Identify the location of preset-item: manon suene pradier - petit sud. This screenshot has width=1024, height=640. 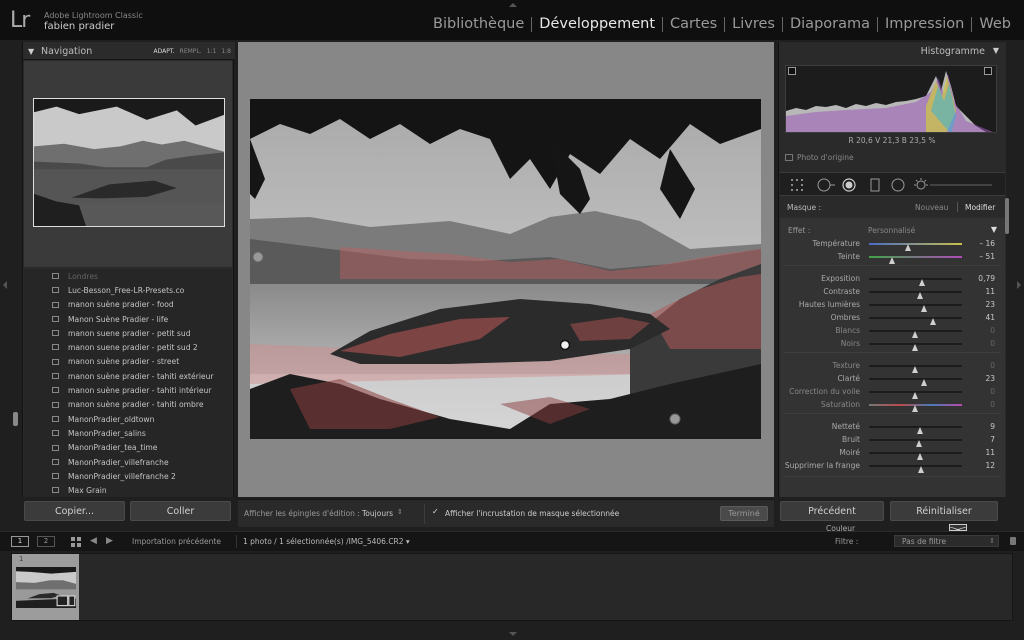
(128, 333).